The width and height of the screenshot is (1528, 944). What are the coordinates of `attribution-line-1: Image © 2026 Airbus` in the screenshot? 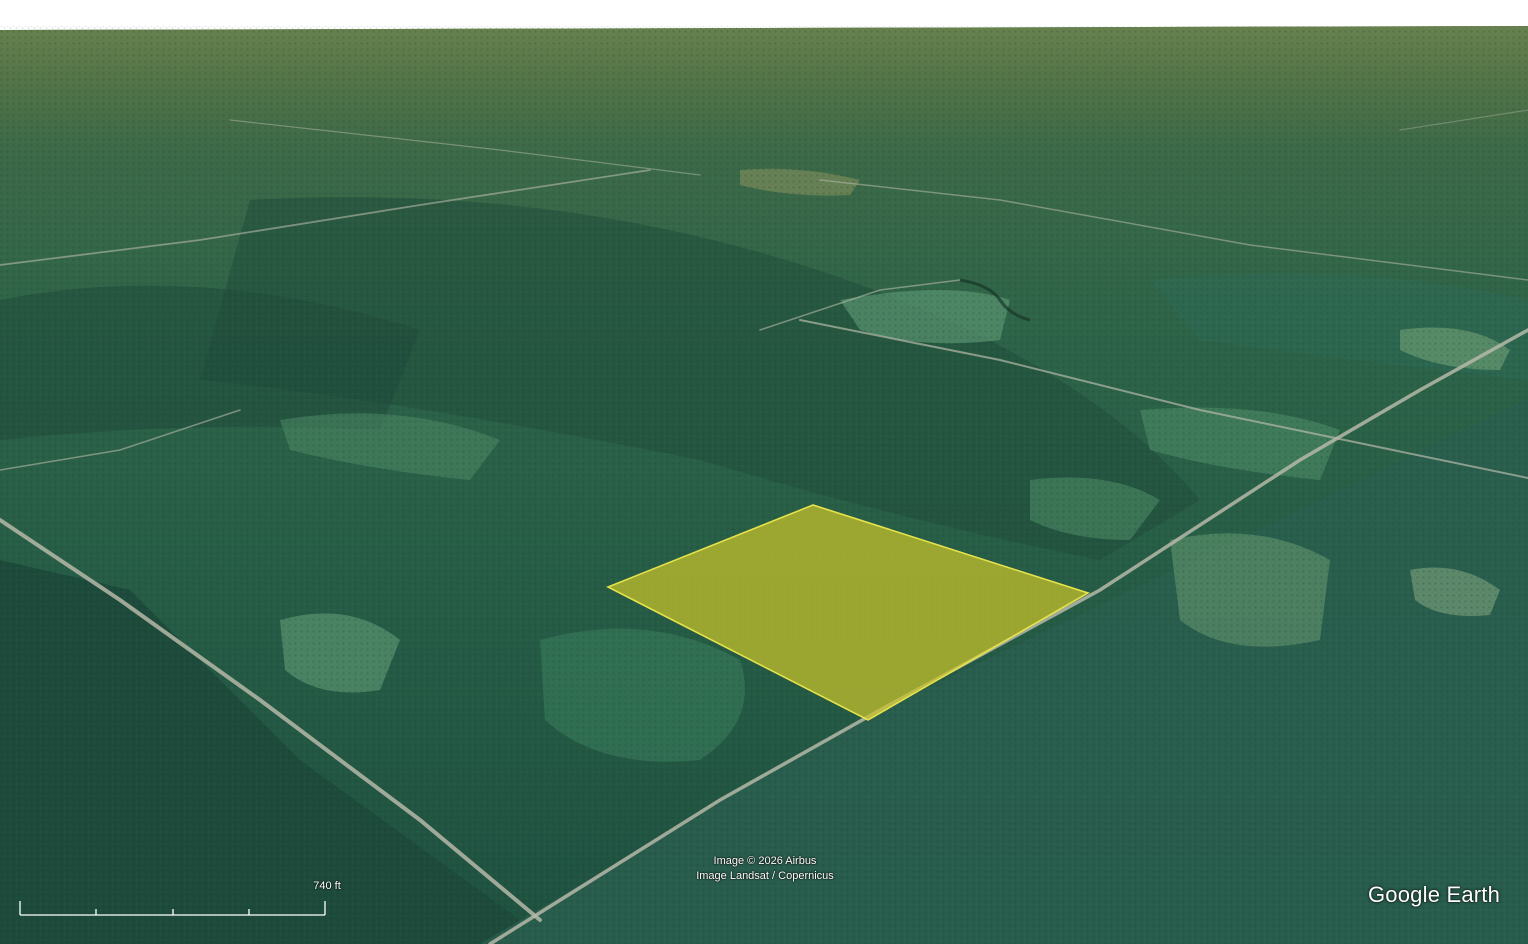 It's located at (765, 861).